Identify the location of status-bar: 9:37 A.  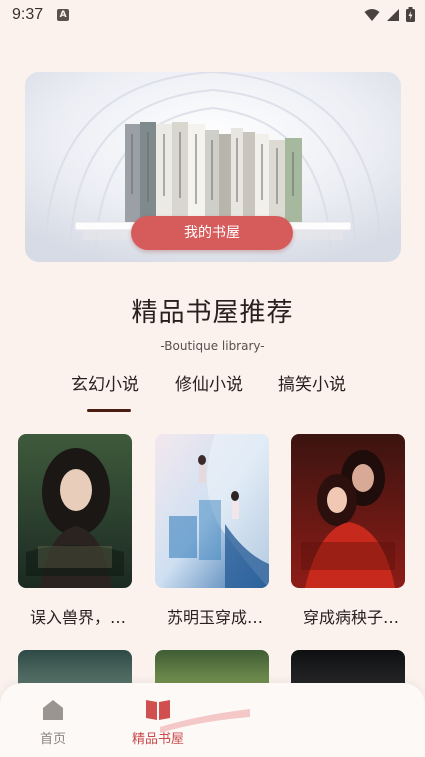
(212, 15).